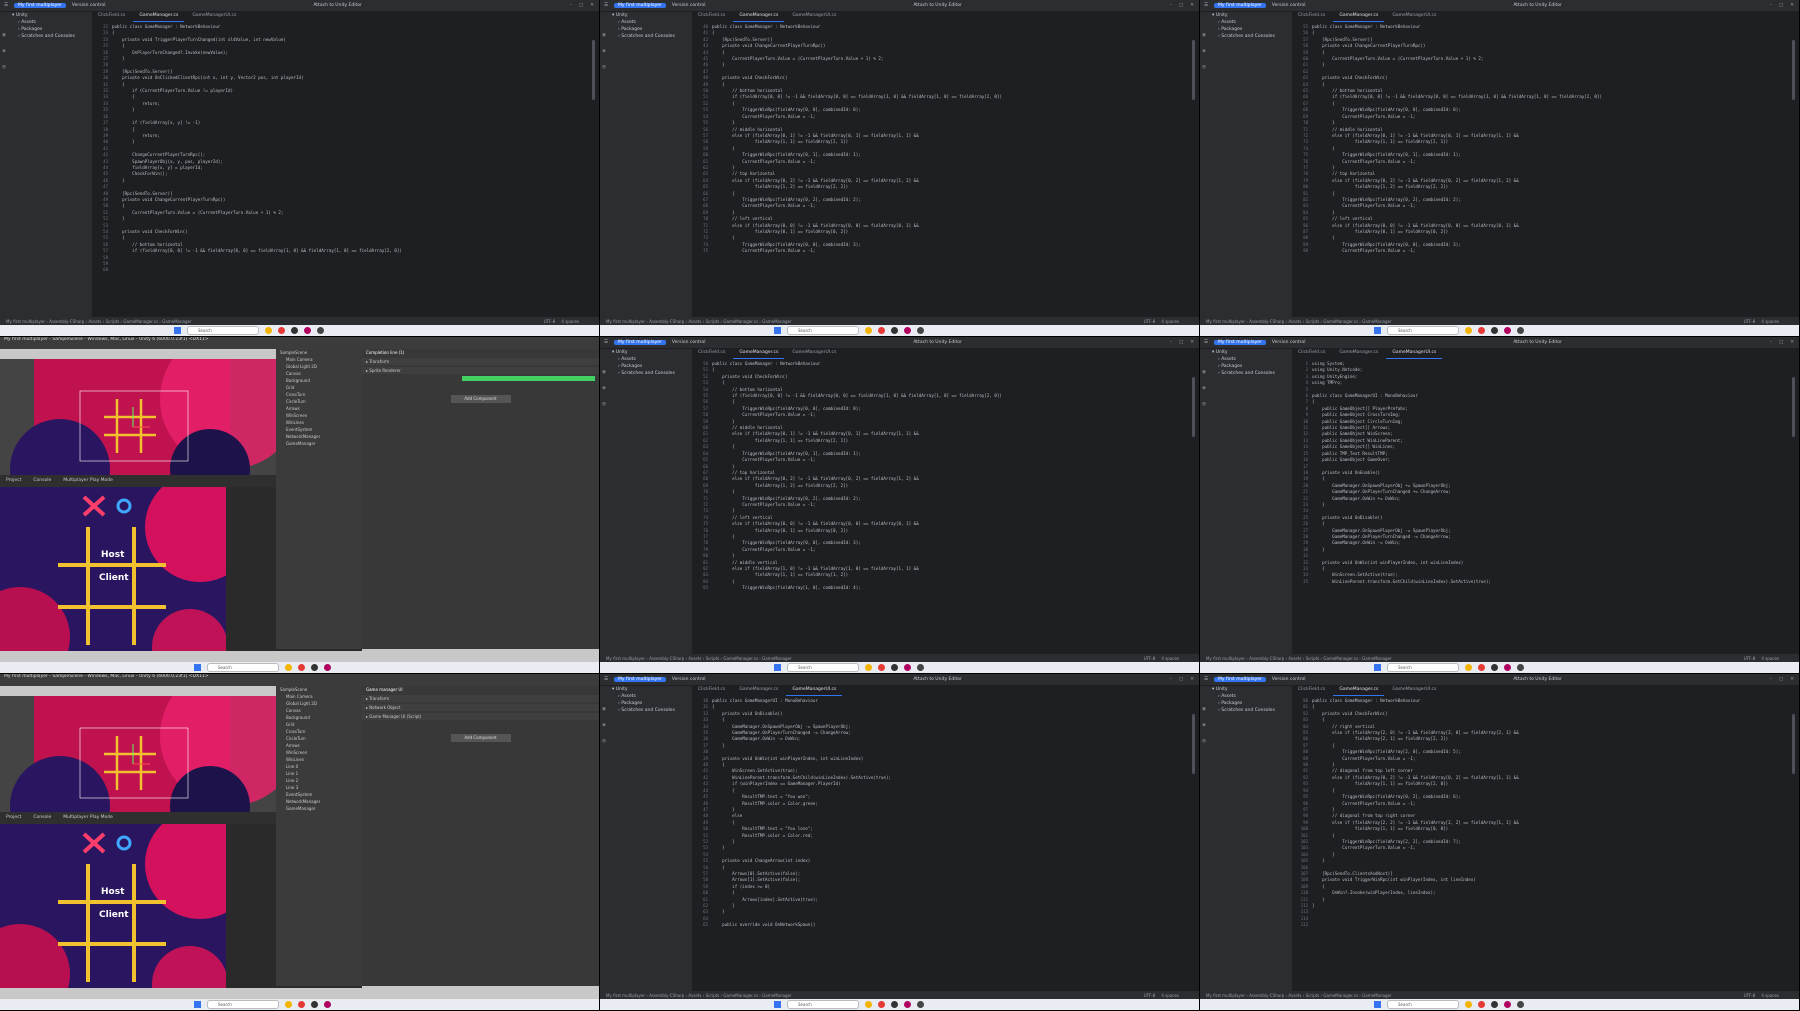  I want to click on hierarchy-item: Background, so click(319, 717).